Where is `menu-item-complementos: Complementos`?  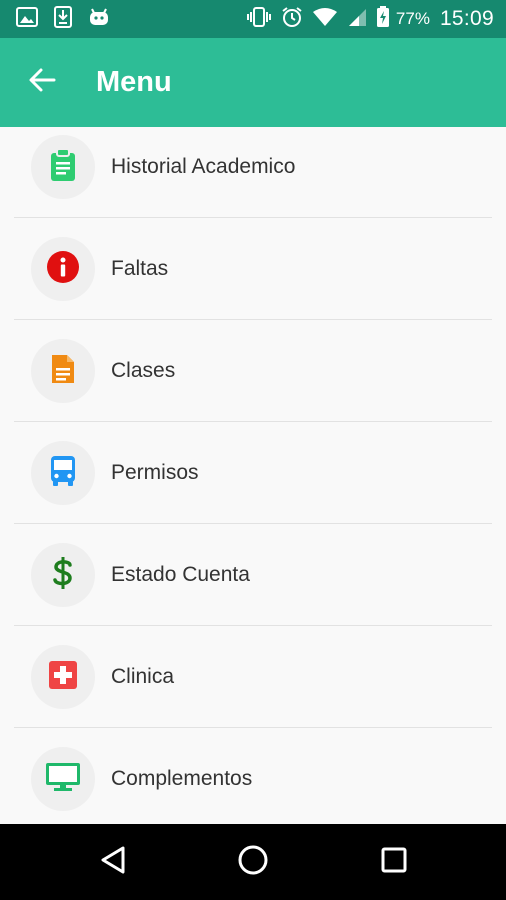 menu-item-complementos: Complementos is located at coordinates (253, 776).